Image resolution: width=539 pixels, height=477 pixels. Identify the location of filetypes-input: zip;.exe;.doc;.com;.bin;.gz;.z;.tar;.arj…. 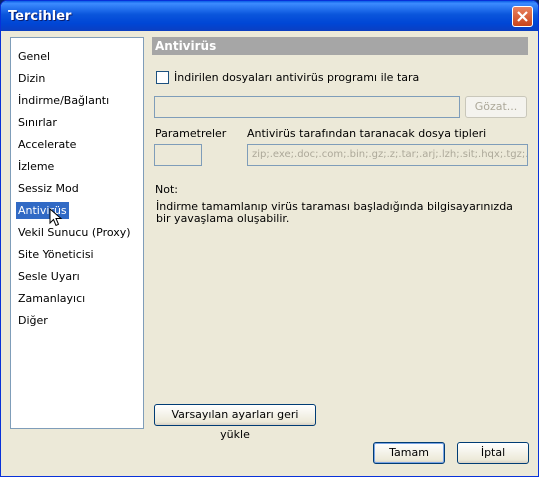
(387, 155).